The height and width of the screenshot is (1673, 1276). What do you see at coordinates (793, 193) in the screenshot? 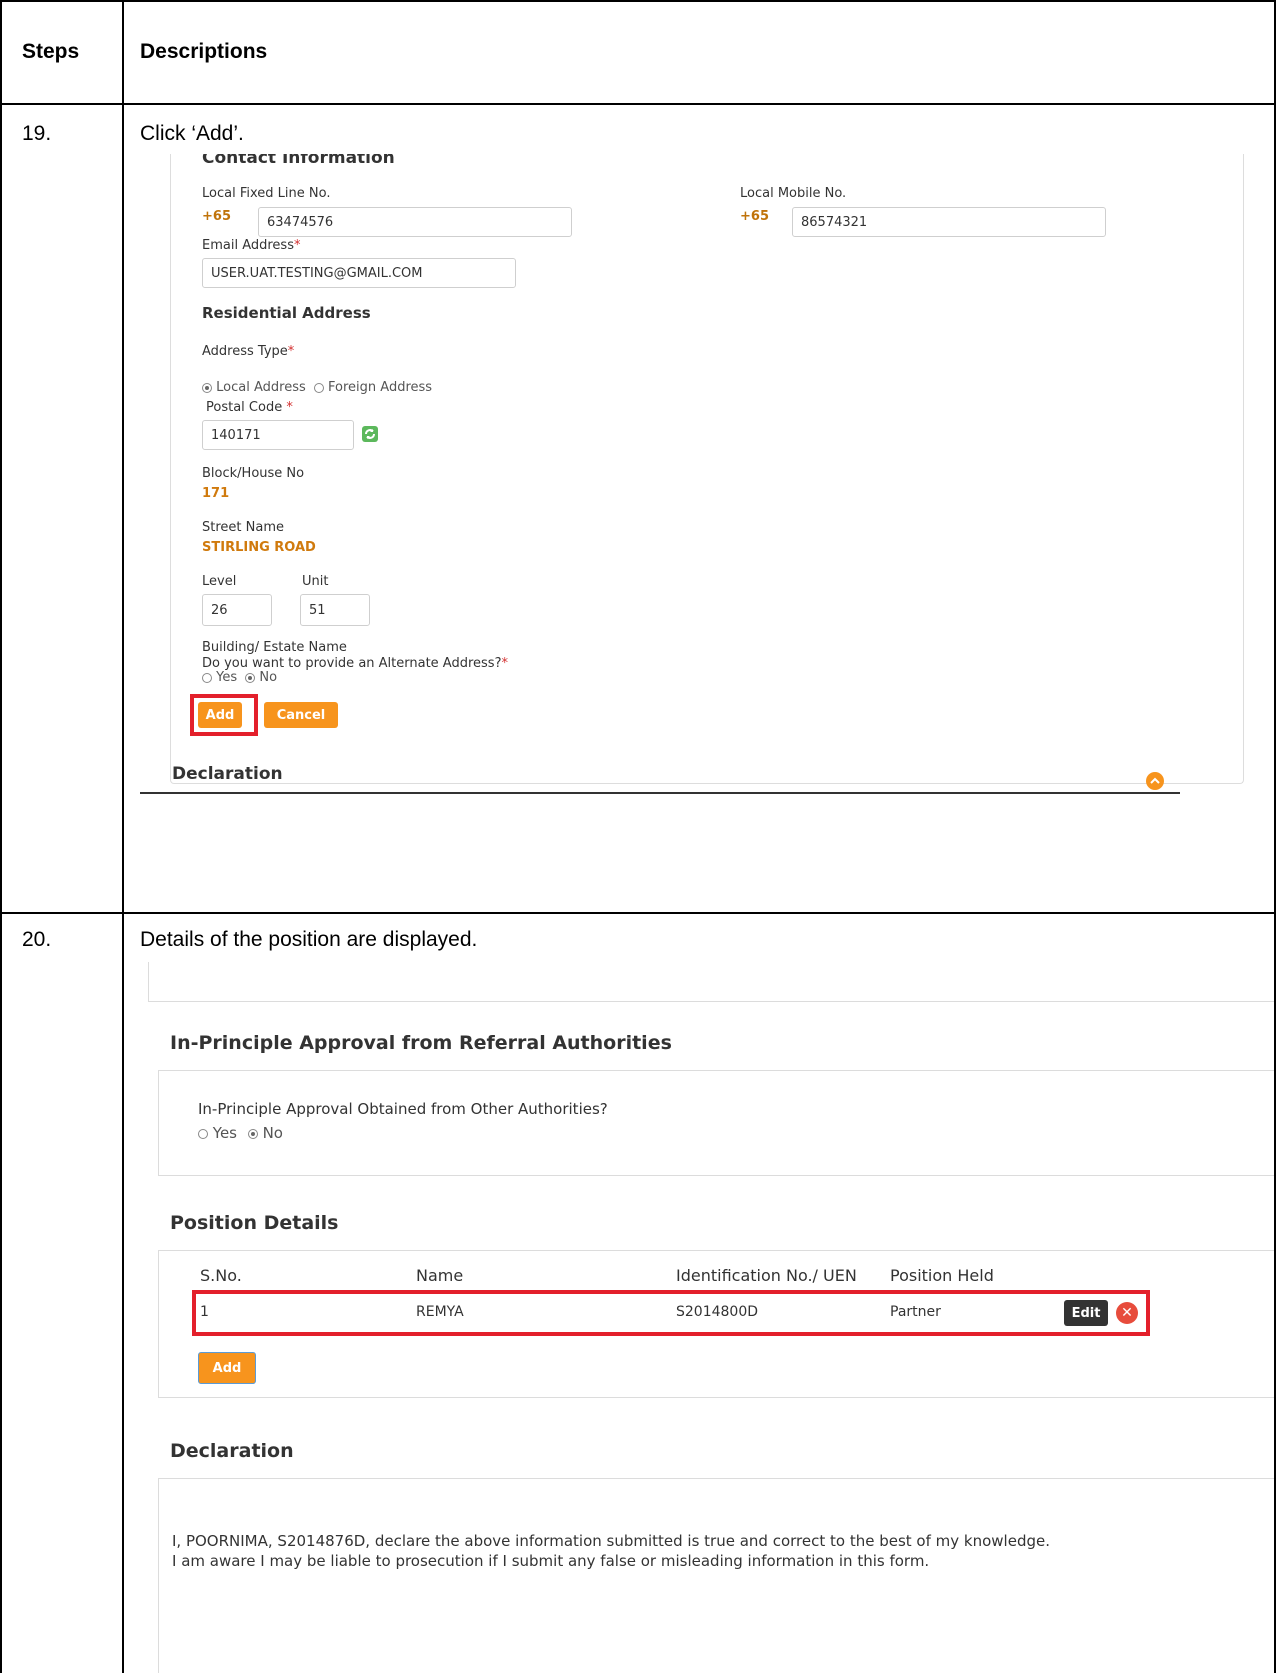
I see `mobile-label: Local Mobile No.` at bounding box center [793, 193].